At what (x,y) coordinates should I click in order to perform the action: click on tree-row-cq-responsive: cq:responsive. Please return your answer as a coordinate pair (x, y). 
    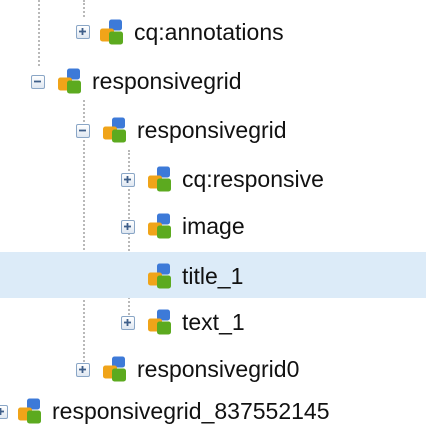
    Looking at the image, I should click on (213, 180).